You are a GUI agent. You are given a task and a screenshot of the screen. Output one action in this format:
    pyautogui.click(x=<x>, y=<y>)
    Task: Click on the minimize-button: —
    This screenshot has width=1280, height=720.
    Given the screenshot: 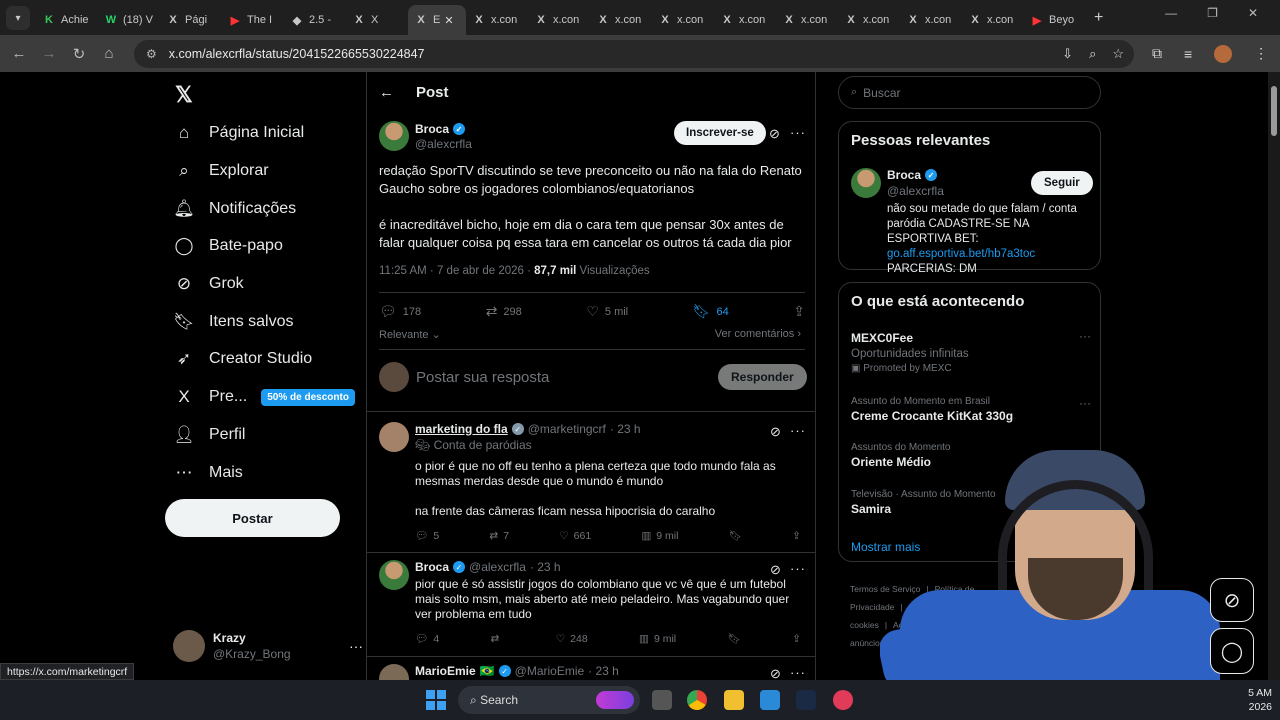 What is the action you would take?
    pyautogui.click(x=1171, y=13)
    